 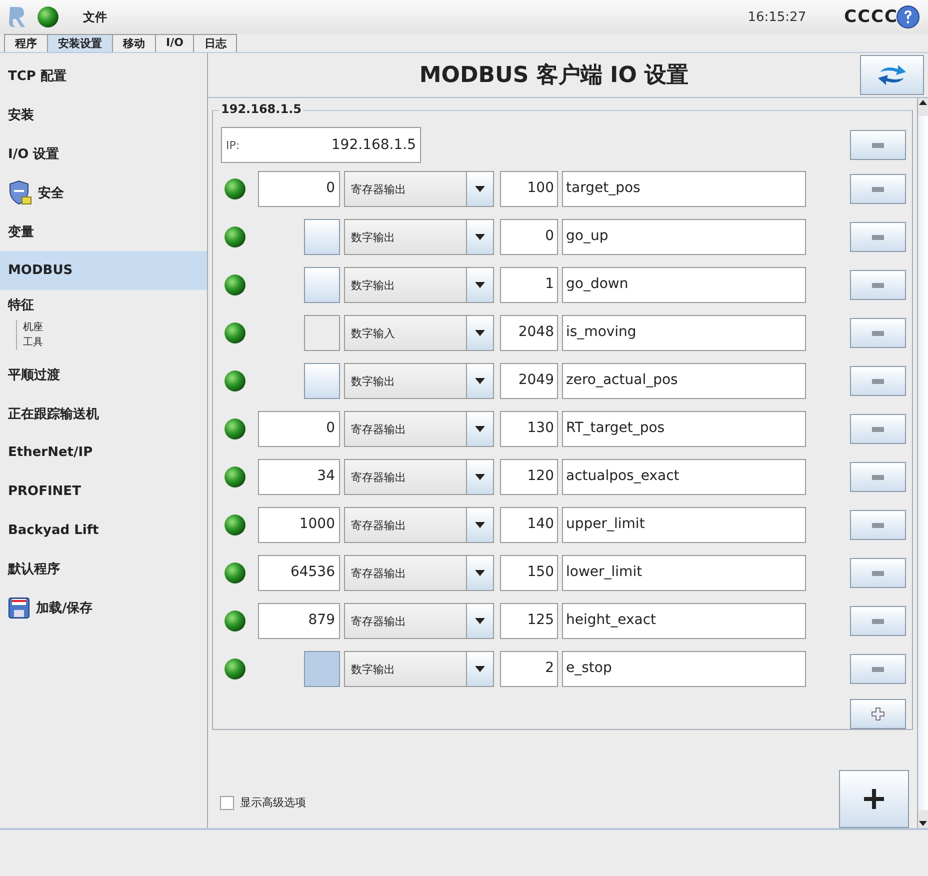 I want to click on add-button, so click(x=878, y=714).